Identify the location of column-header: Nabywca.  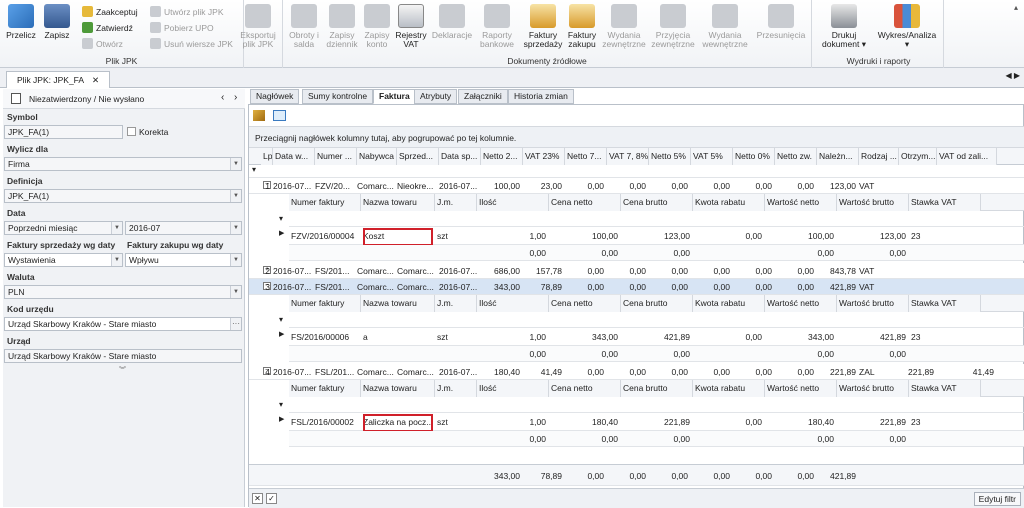
(377, 156).